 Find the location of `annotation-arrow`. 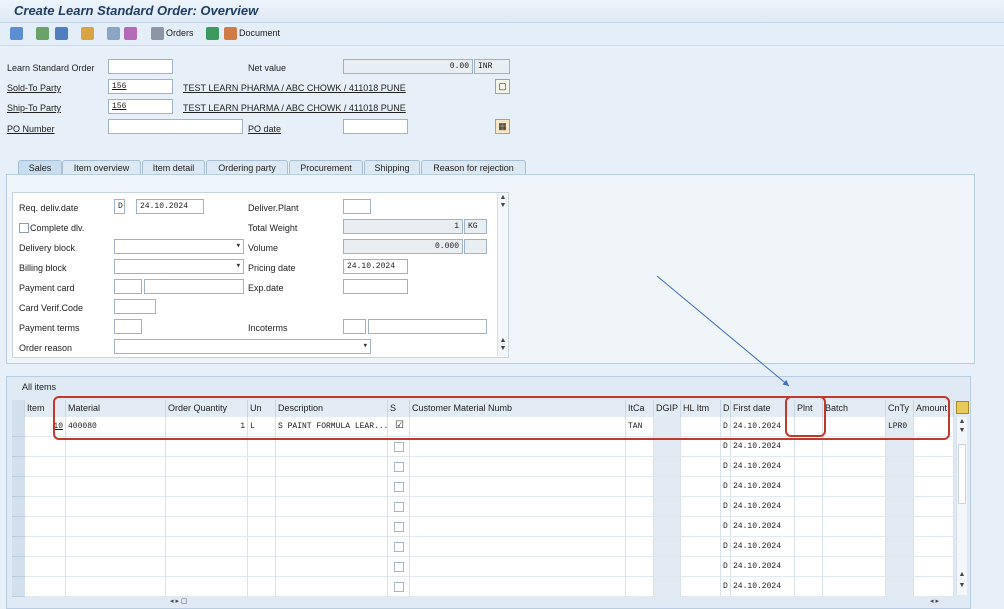

annotation-arrow is located at coordinates (723, 331).